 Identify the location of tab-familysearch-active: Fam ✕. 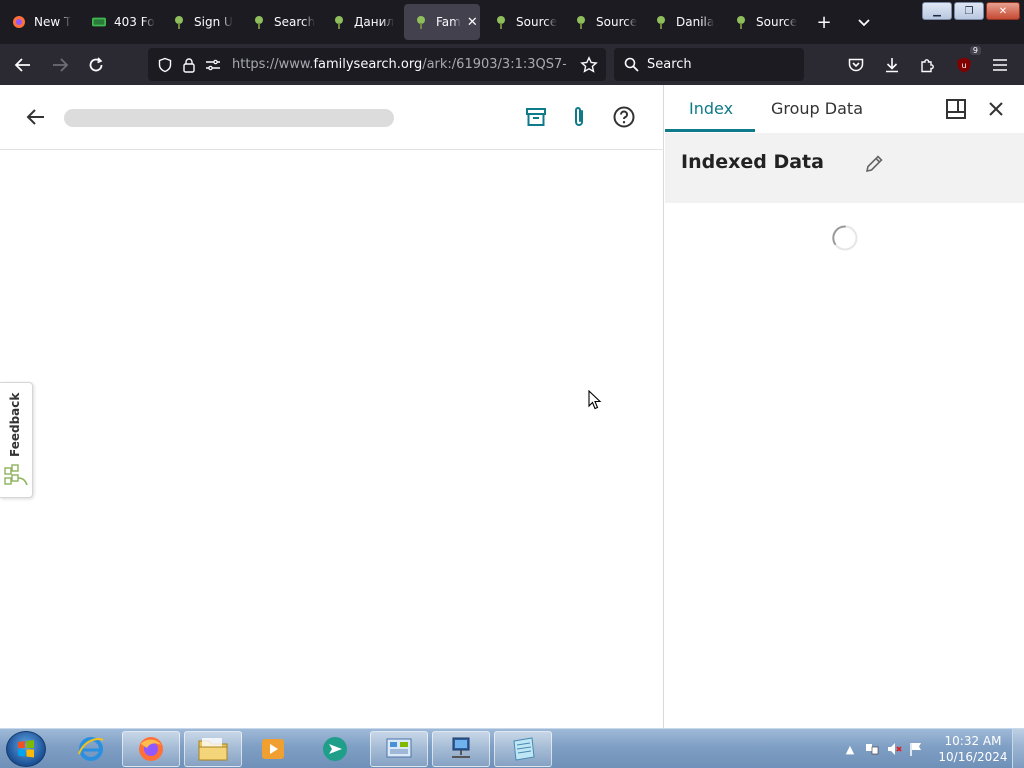
(442, 22).